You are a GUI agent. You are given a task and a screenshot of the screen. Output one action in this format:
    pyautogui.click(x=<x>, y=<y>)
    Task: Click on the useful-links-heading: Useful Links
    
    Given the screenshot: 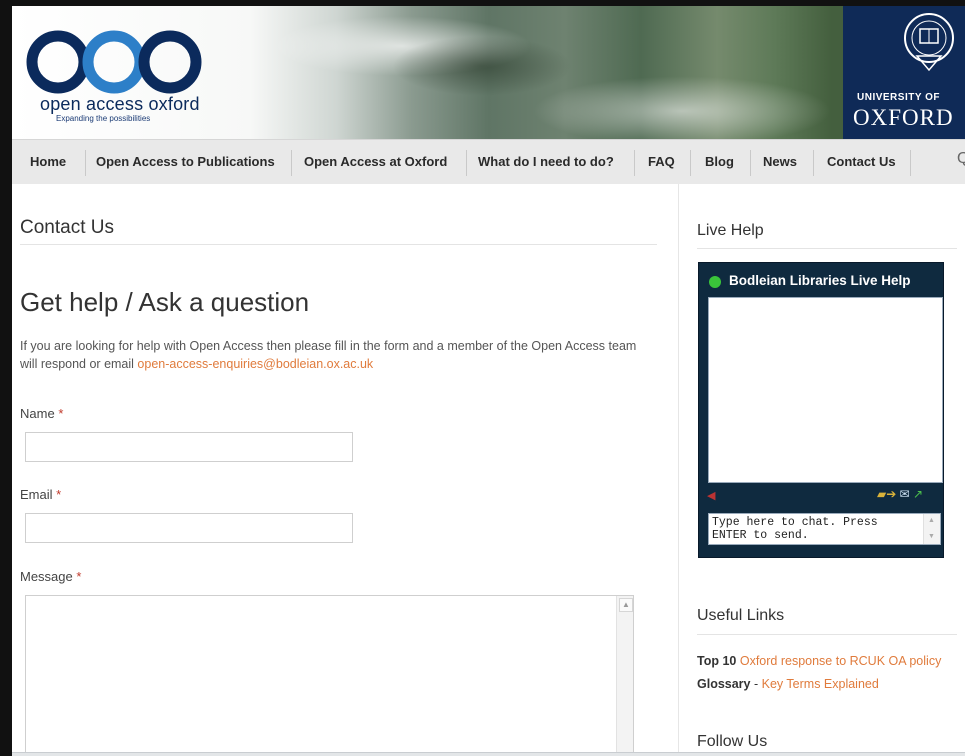 What is the action you would take?
    pyautogui.click(x=741, y=615)
    